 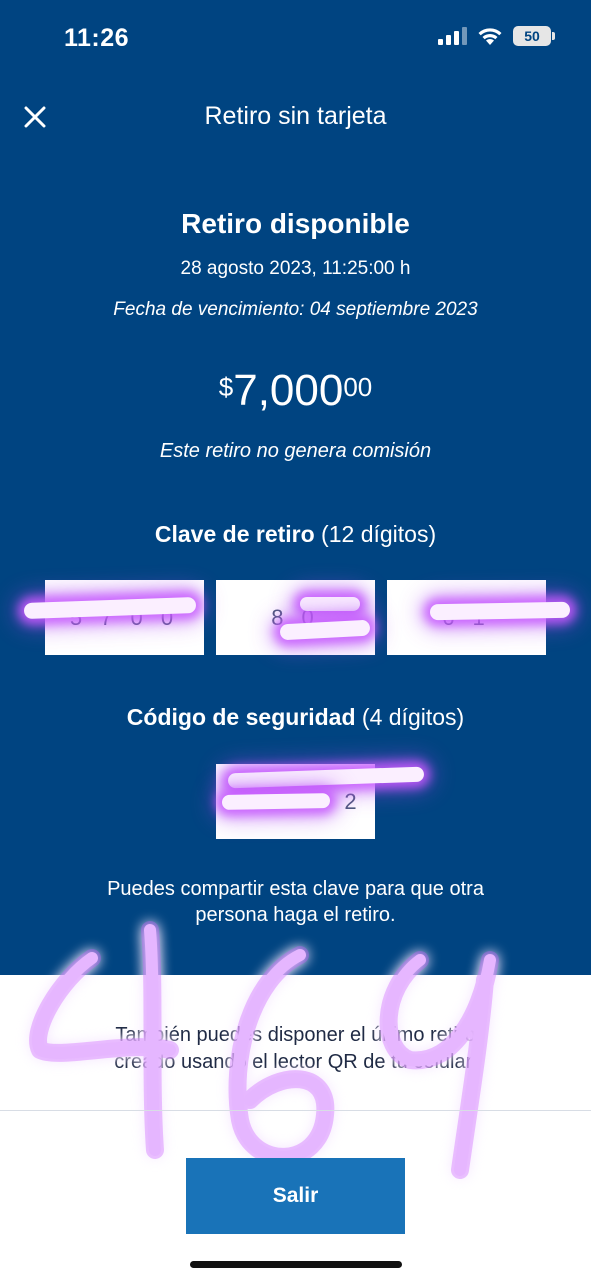 I want to click on status-icons: 50, so click(x=496, y=36).